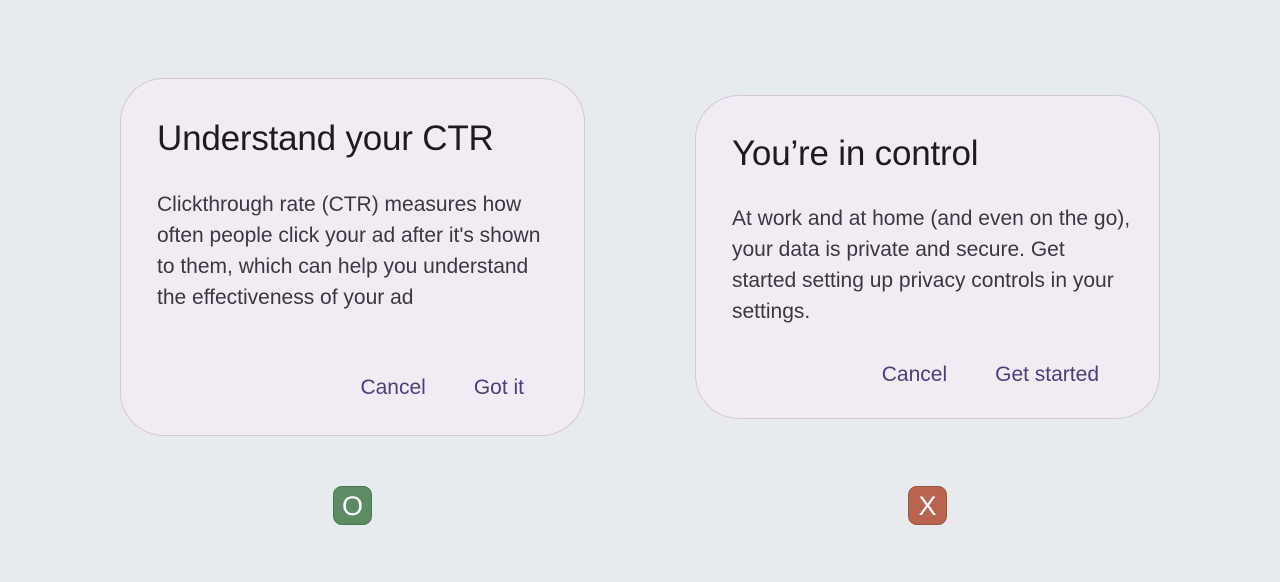 The width and height of the screenshot is (1280, 582). I want to click on dialog-title: Understand your CTR, so click(325, 138).